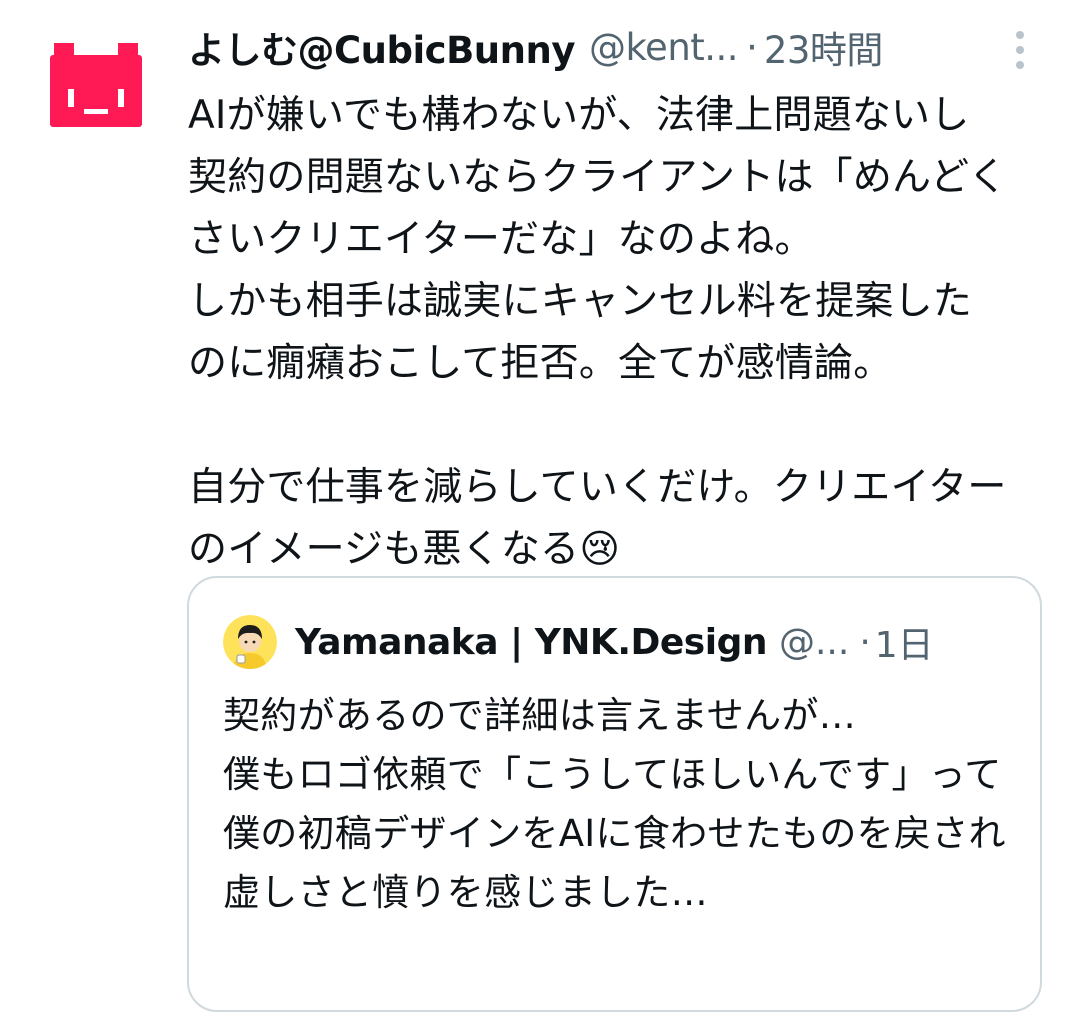 This screenshot has width=1075, height=1034. Describe the element at coordinates (96, 85) in the screenshot. I see `cubic-bunny-avatar-icon` at that location.